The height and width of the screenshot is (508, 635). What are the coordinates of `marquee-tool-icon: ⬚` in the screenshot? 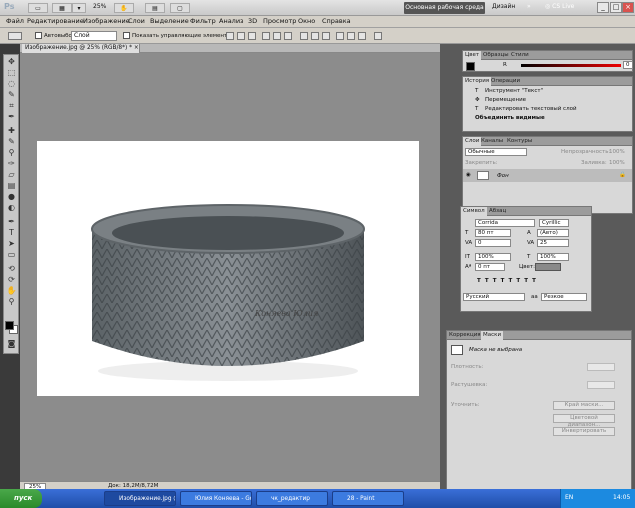 It's located at (11, 73).